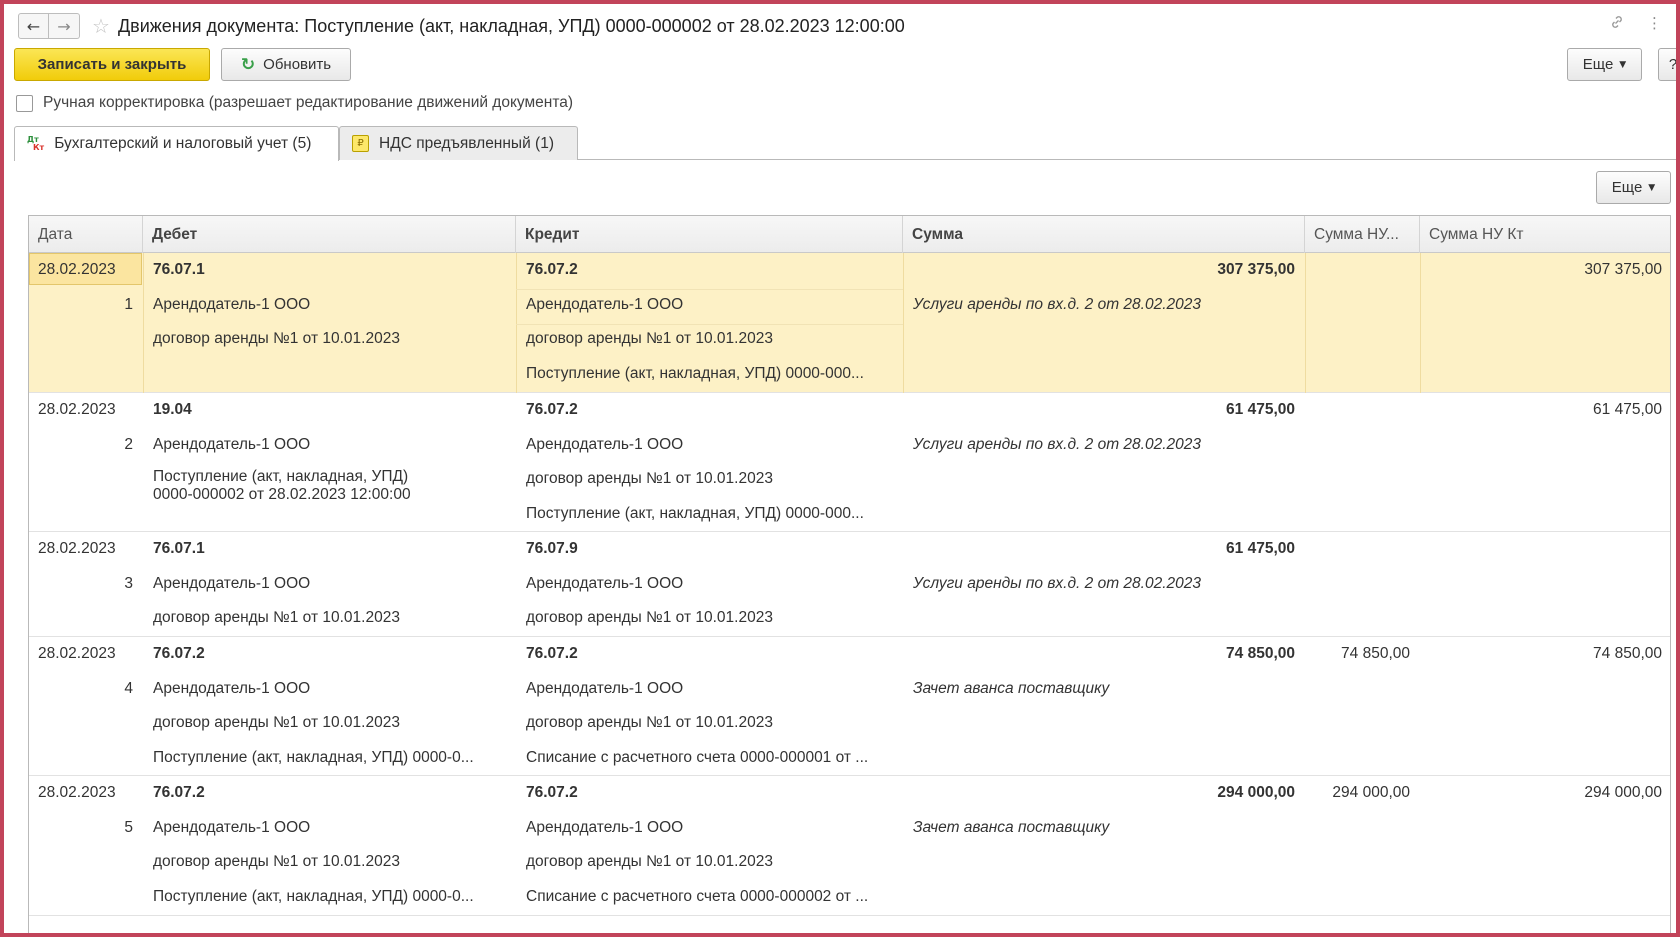 The height and width of the screenshot is (937, 1680). What do you see at coordinates (845, 65) in the screenshot?
I see `toolbar: Записать и закрыть ↻ Обновить Еще ▼ ?` at bounding box center [845, 65].